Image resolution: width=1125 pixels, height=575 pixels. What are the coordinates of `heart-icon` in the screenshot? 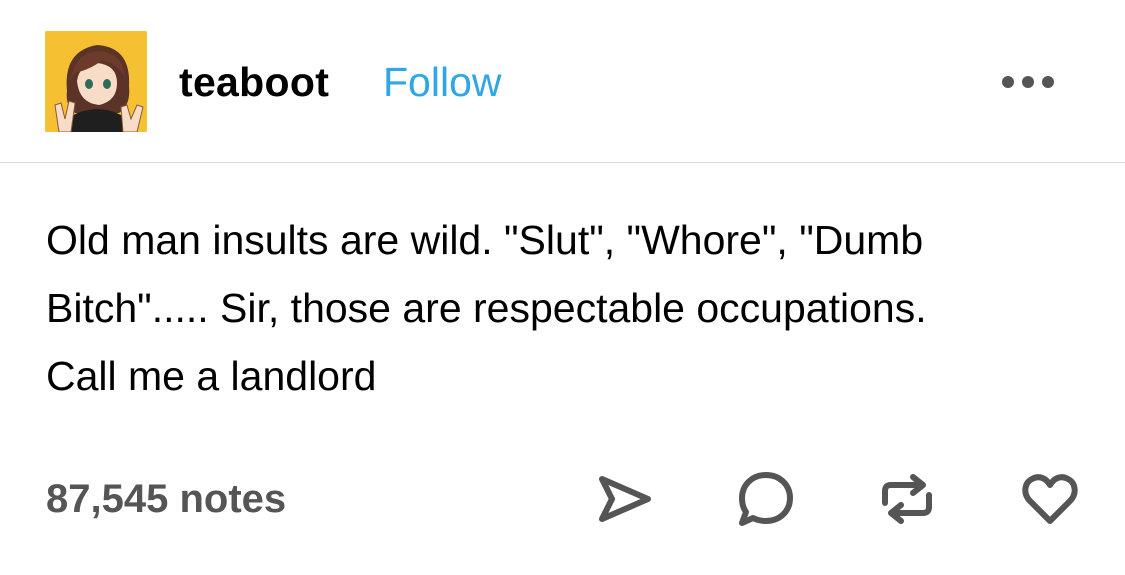 It's located at (1050, 499).